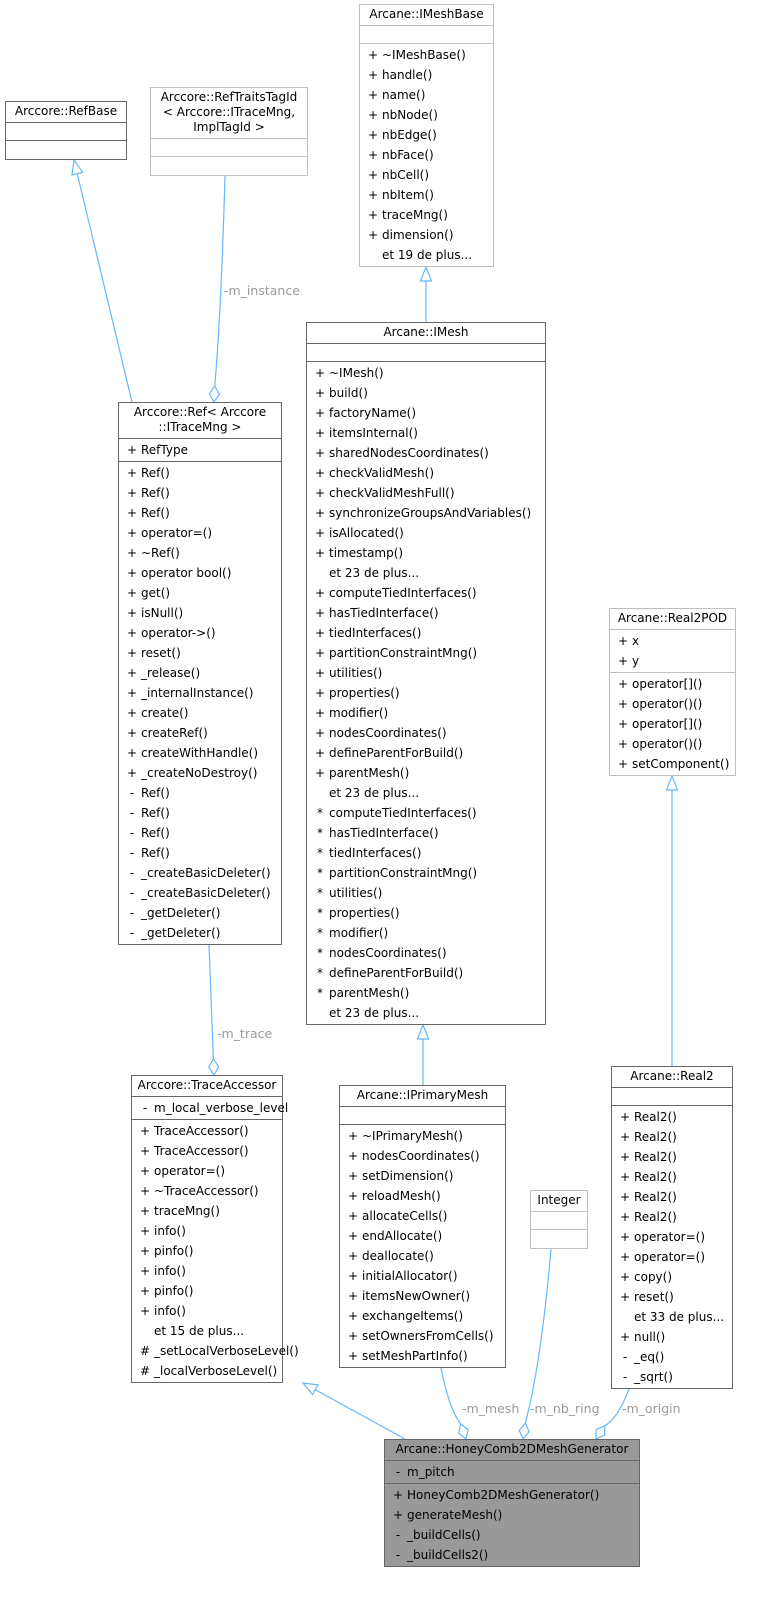 The height and width of the screenshot is (1620, 767). Describe the element at coordinates (512, 1555) in the screenshot. I see `method-item: - _buildCells2()` at that location.